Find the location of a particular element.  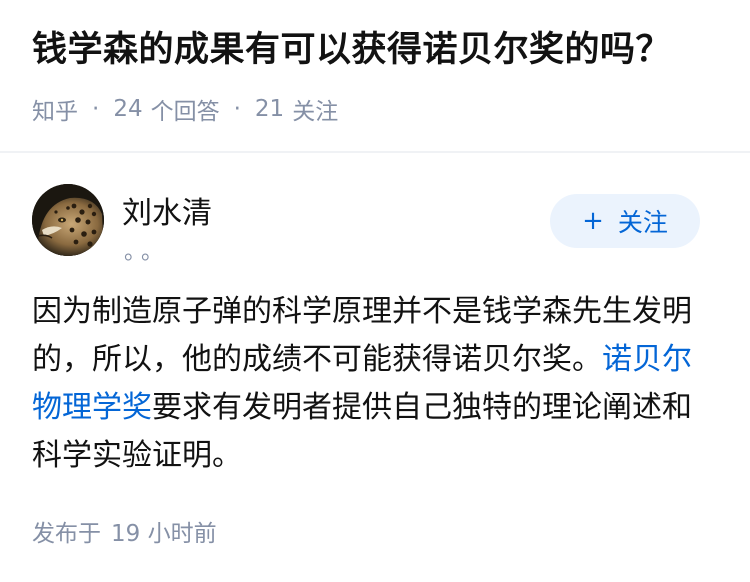

answer-count-label: 个回答 is located at coordinates (185, 111).